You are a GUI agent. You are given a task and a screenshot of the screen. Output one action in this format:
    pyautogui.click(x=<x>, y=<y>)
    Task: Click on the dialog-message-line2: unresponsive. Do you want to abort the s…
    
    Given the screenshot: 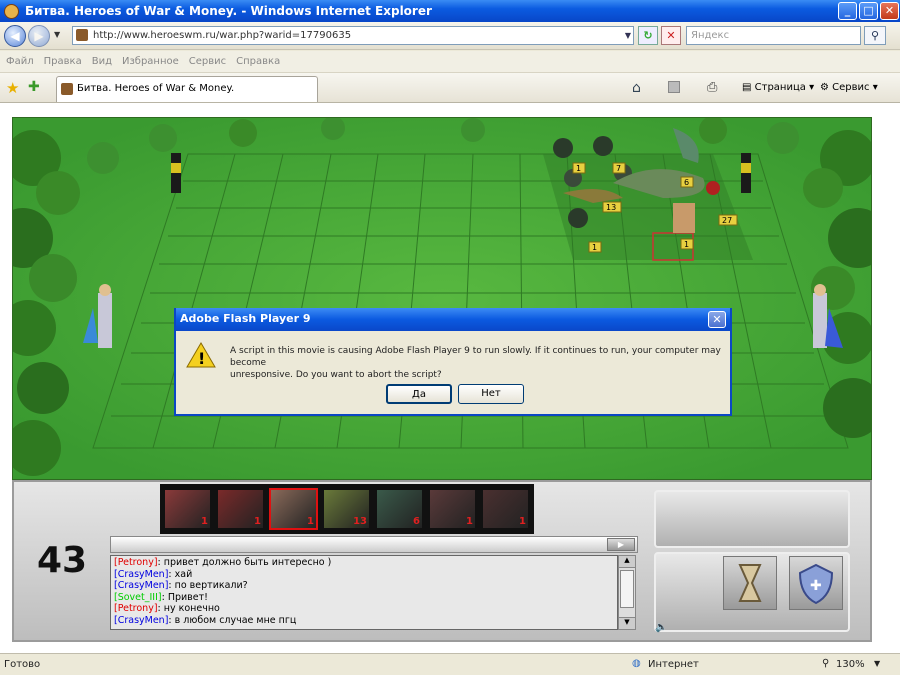 What is the action you would take?
    pyautogui.click(x=336, y=375)
    